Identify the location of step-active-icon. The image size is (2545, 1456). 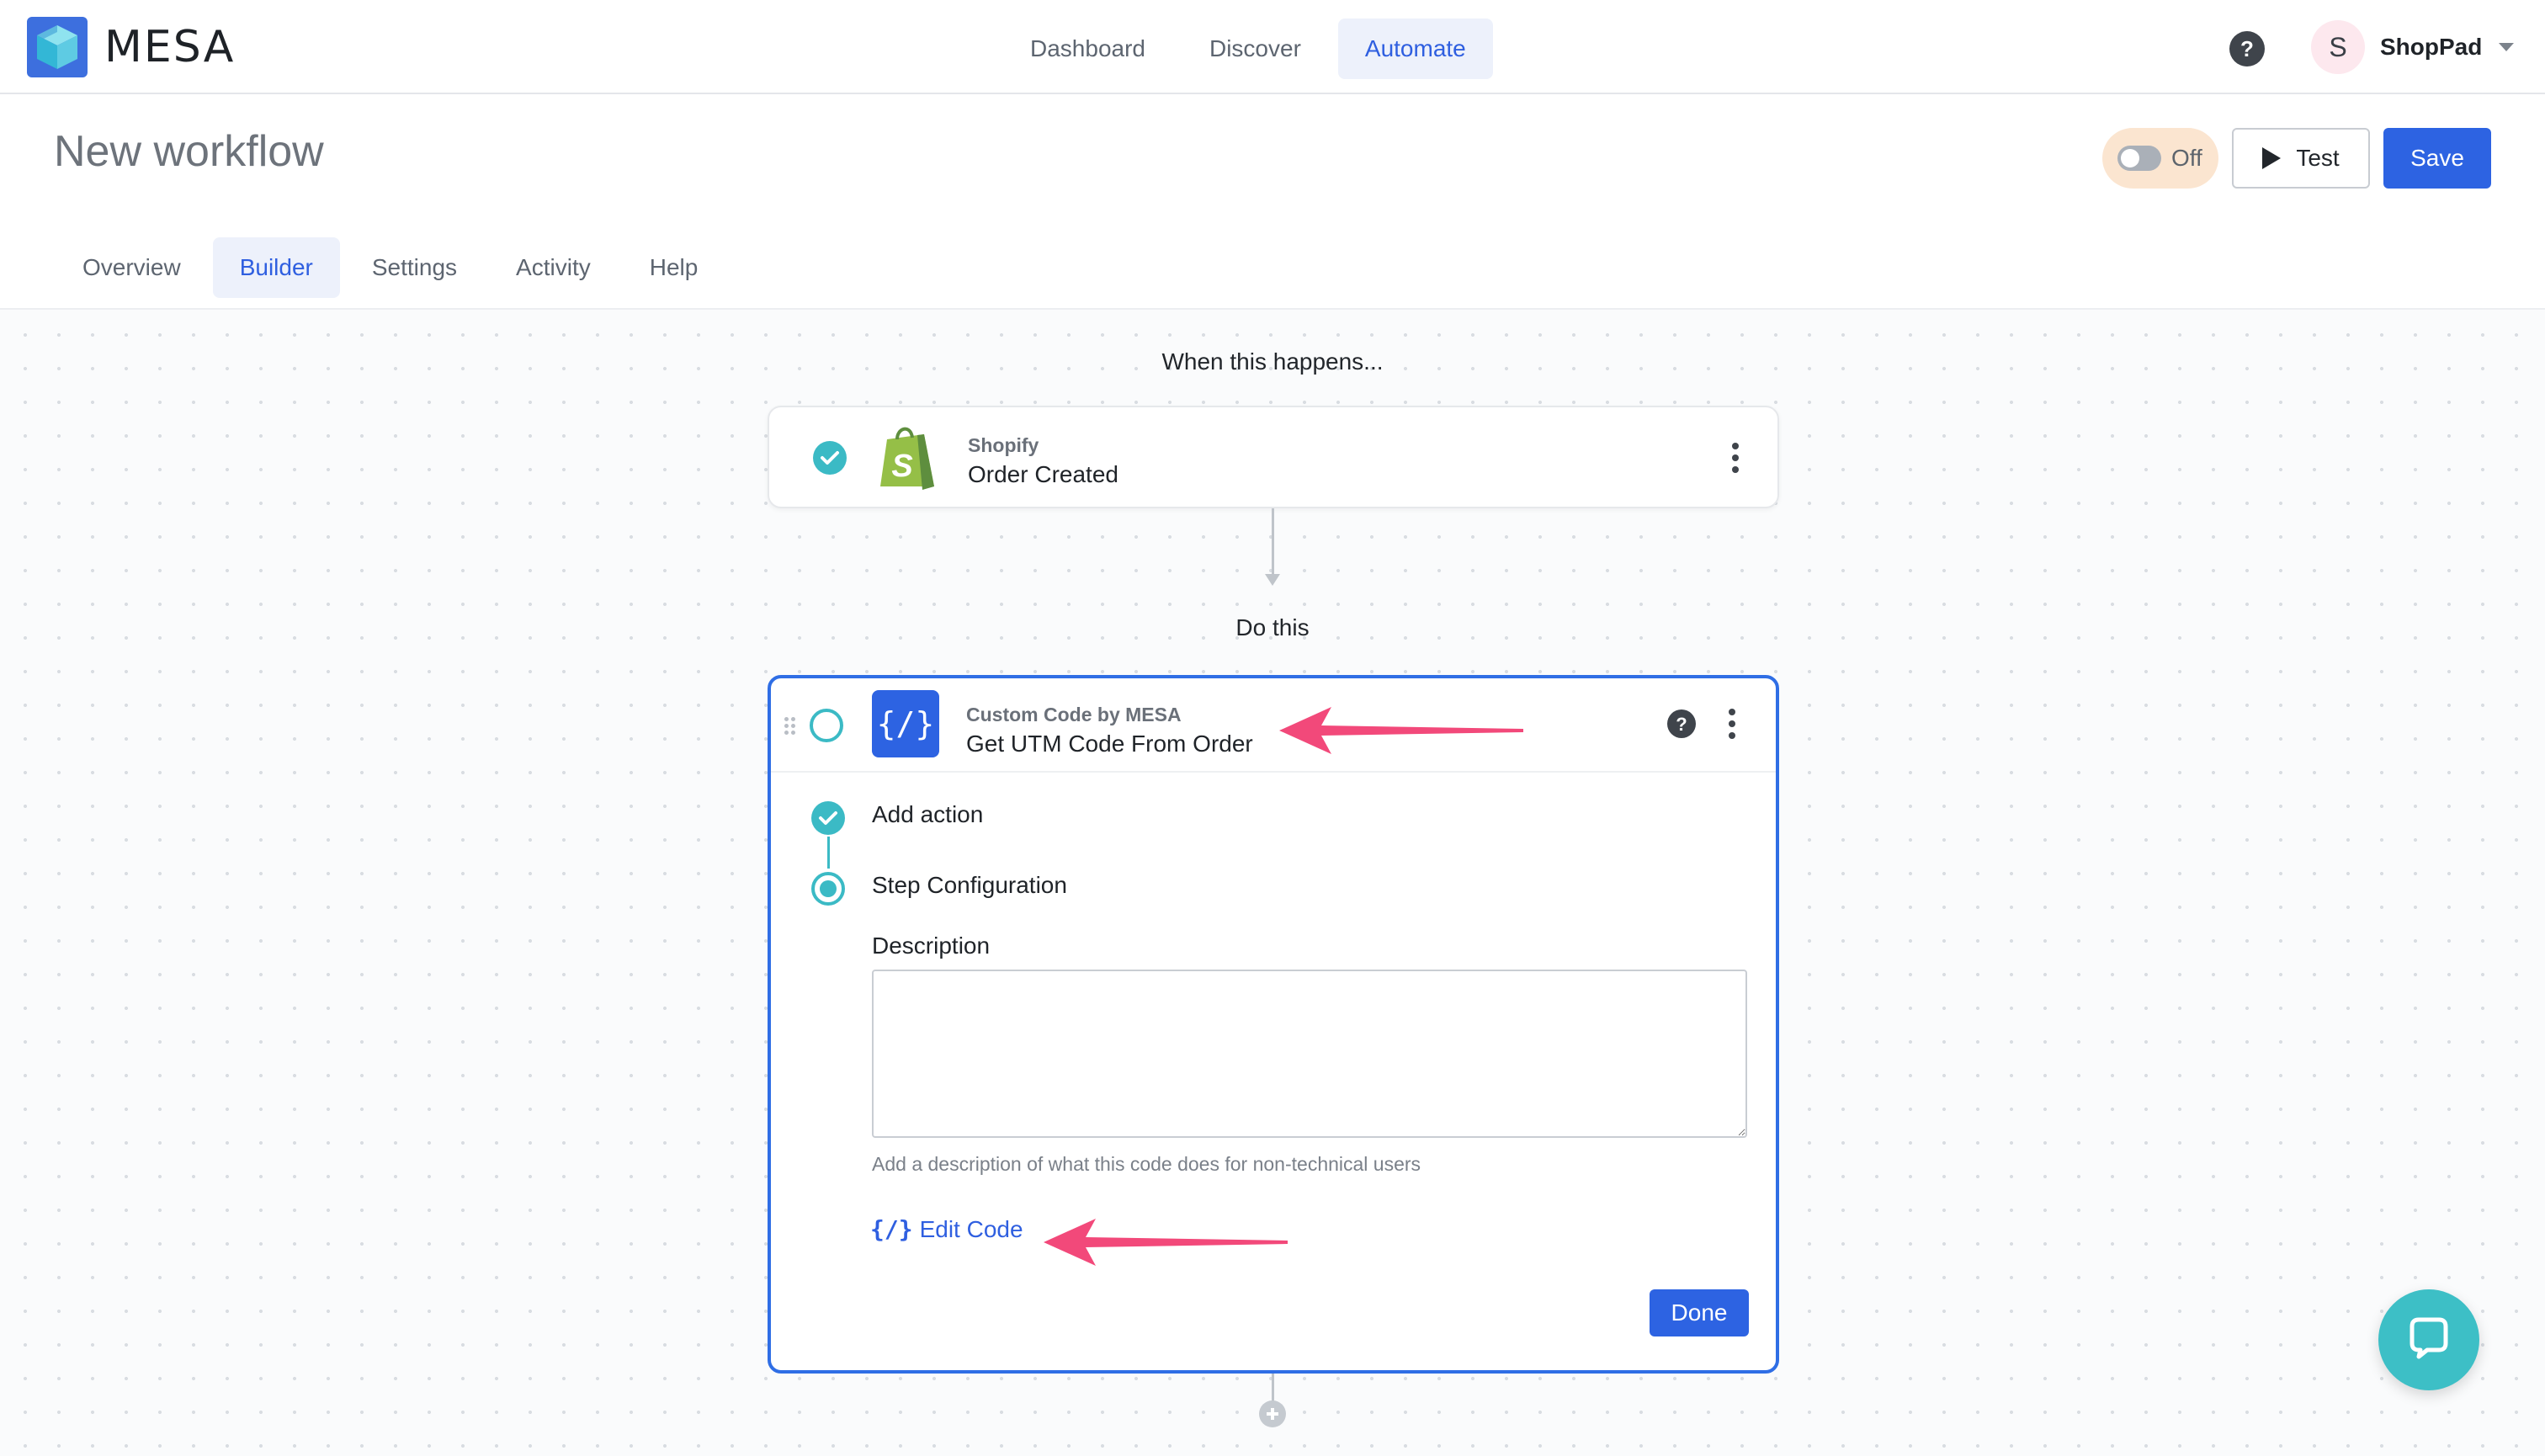
(828, 889).